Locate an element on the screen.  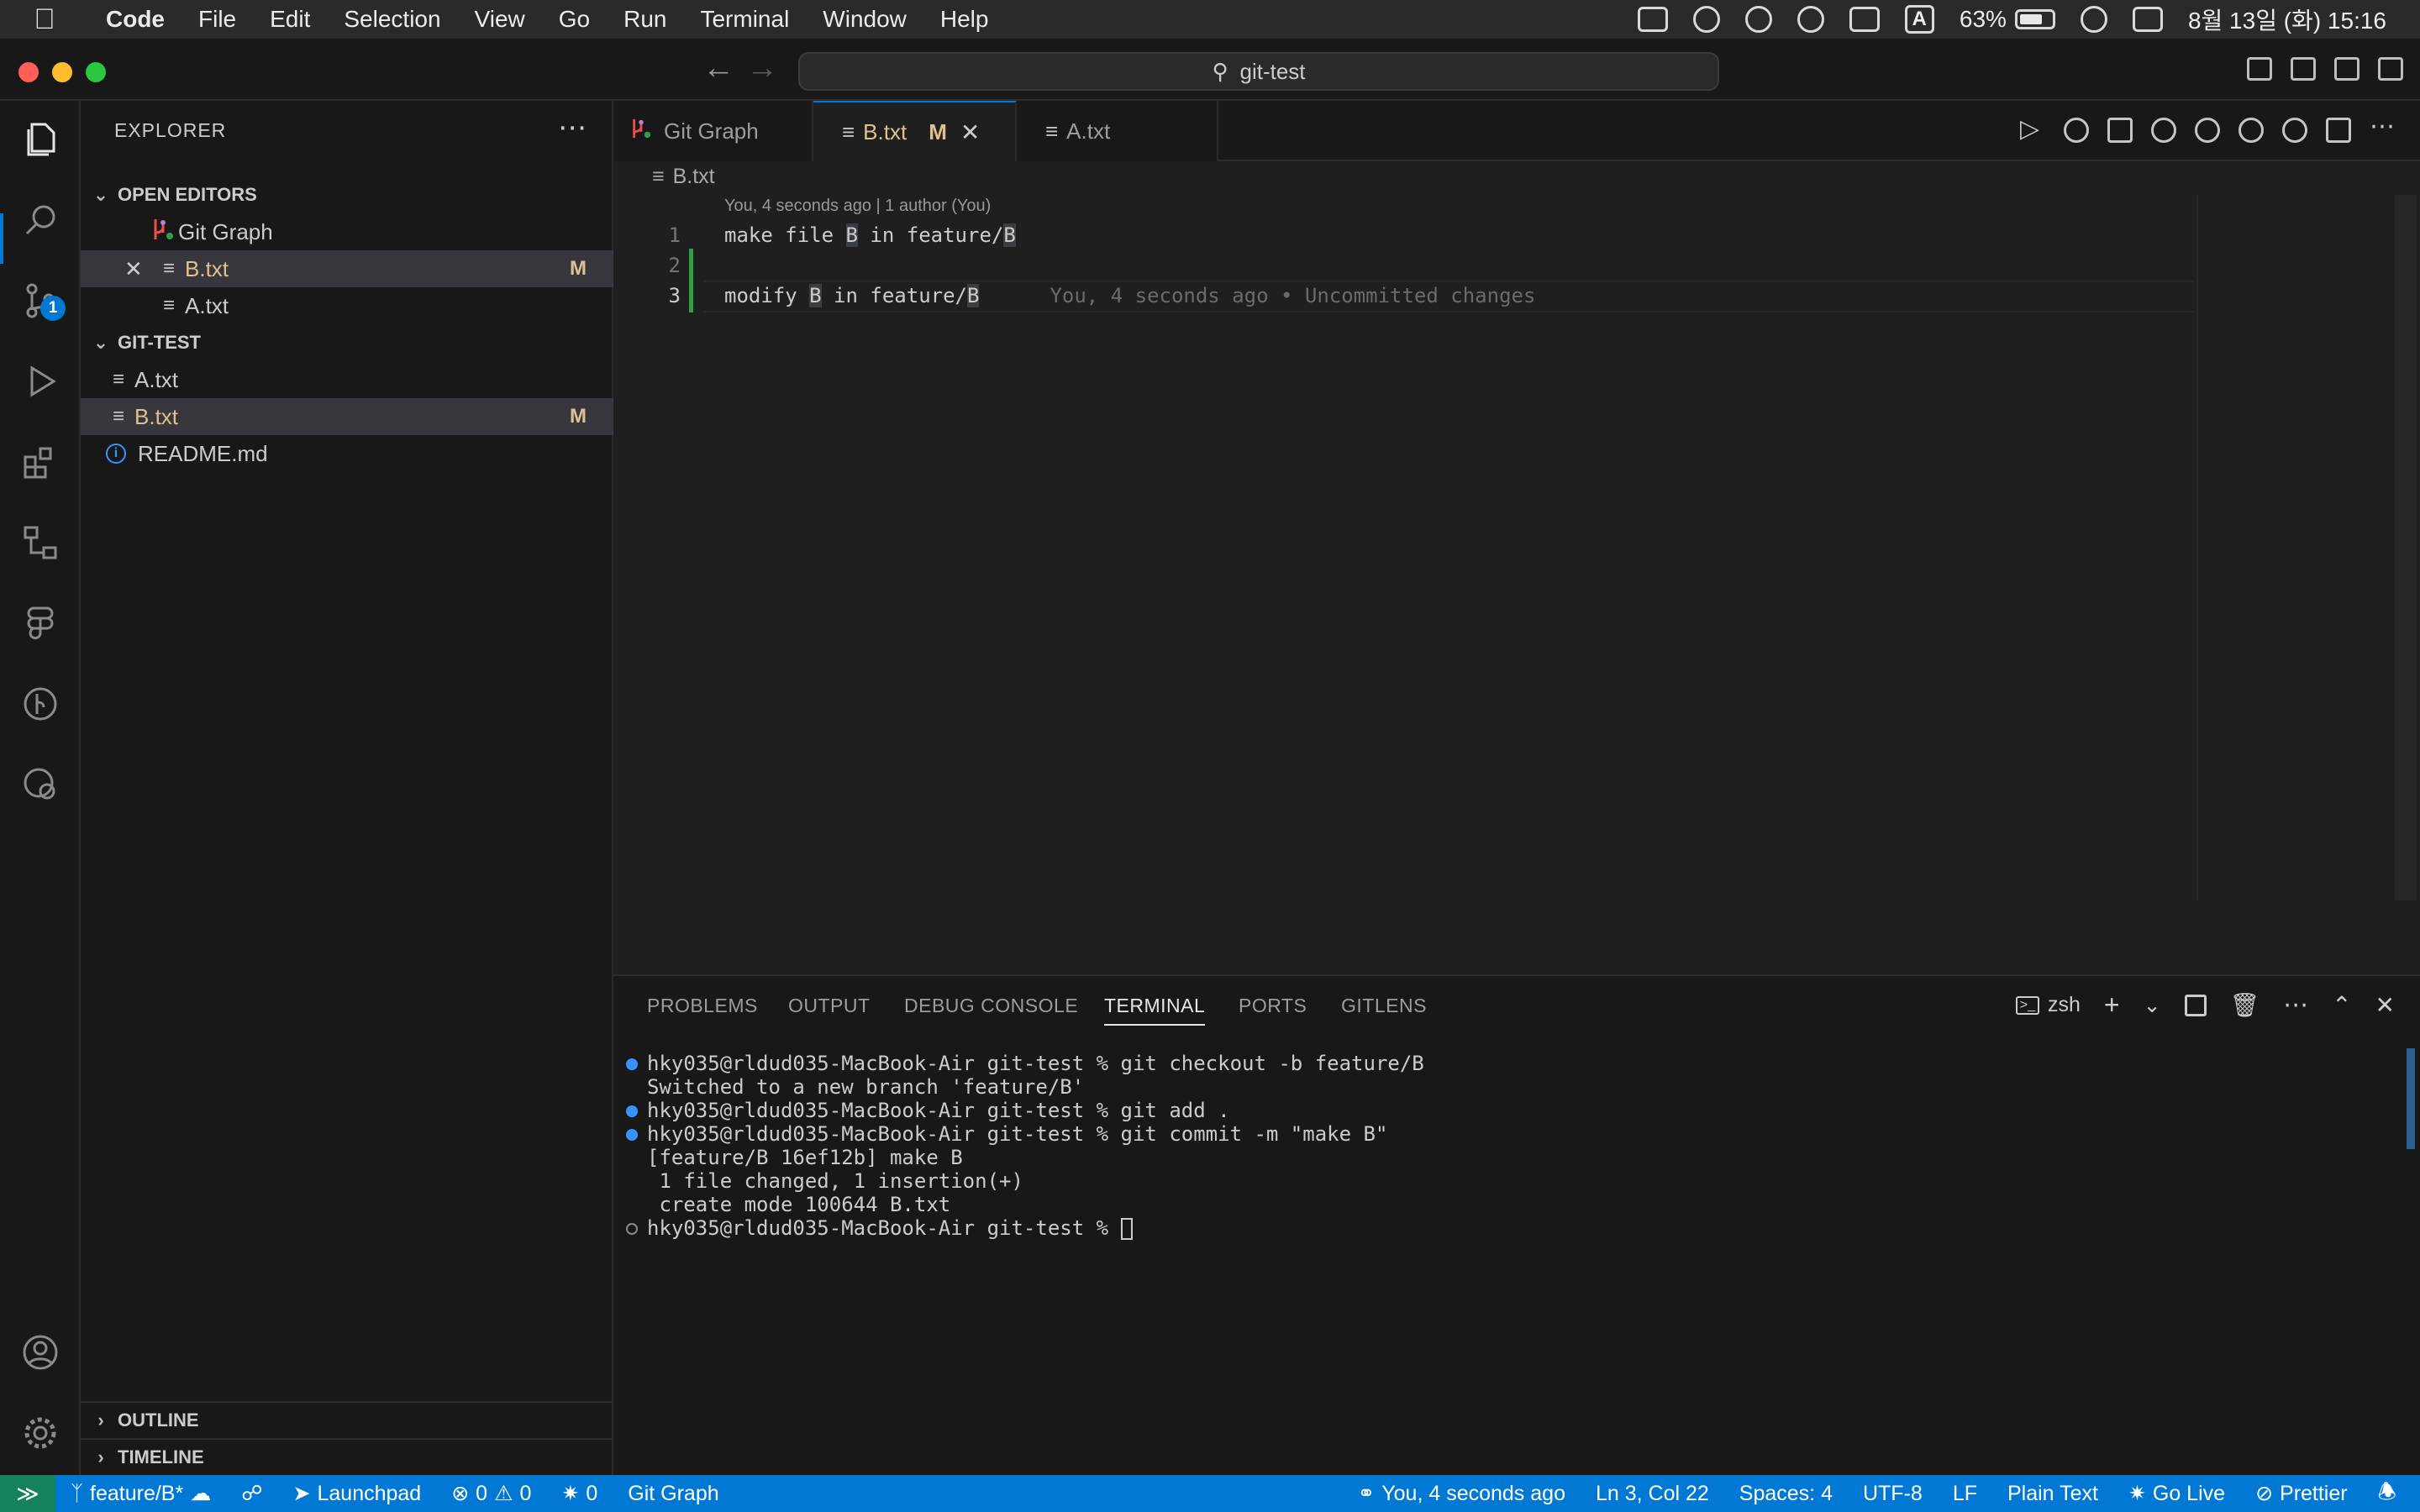
status-blame: ⚭ You, 4 seconds ago is located at coordinates (1462, 1493).